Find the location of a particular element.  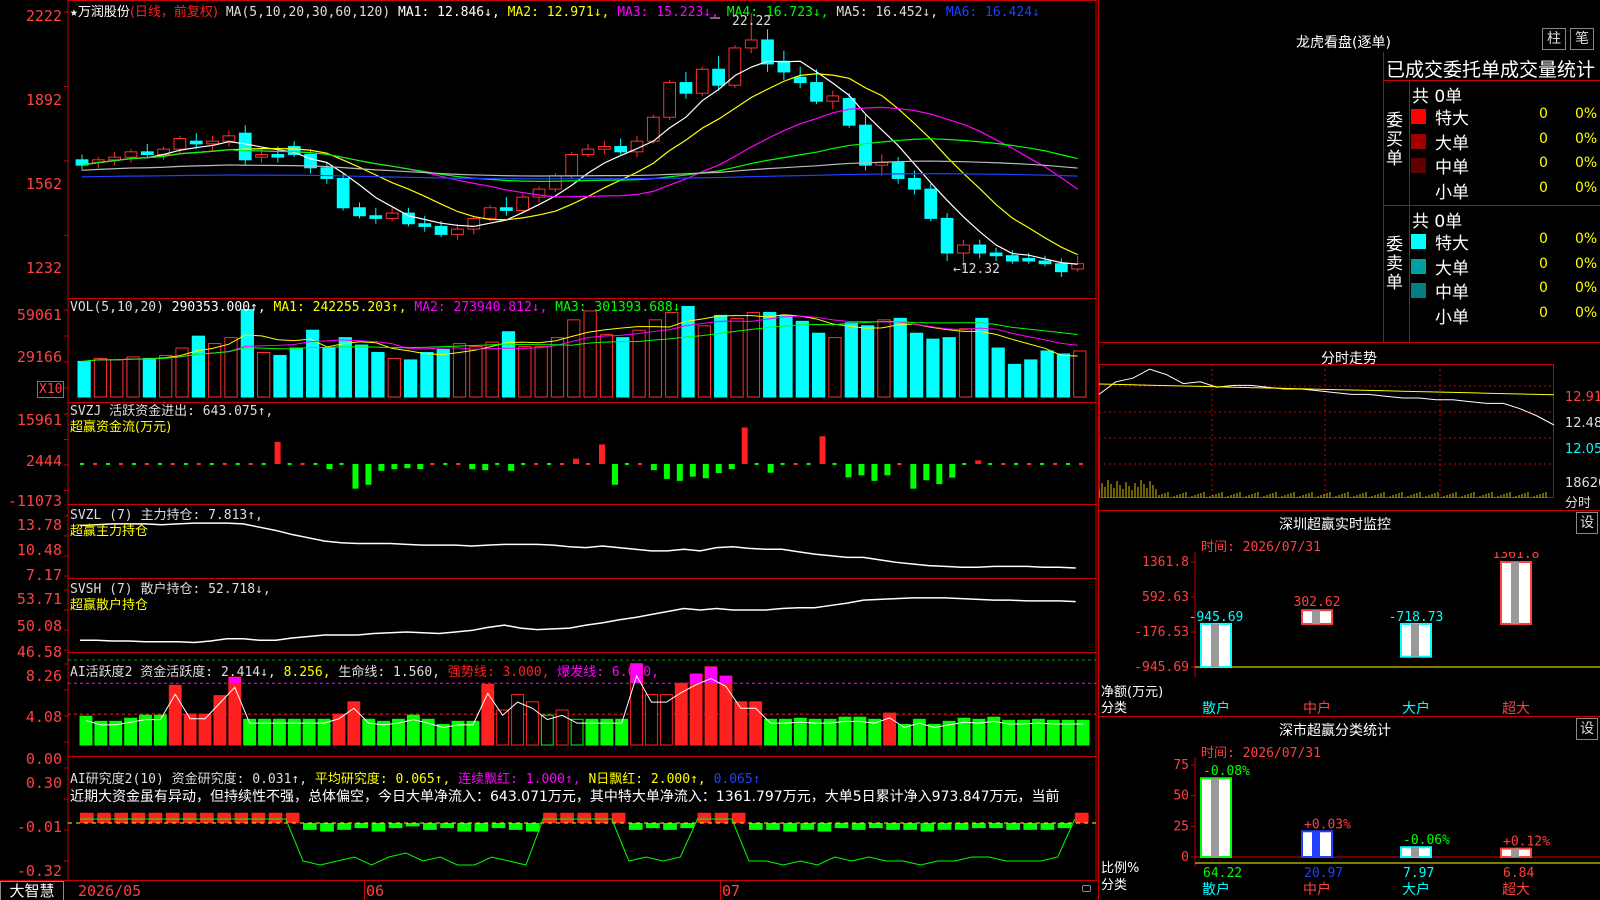

brand-label: 大智慧 is located at coordinates (32, 890).